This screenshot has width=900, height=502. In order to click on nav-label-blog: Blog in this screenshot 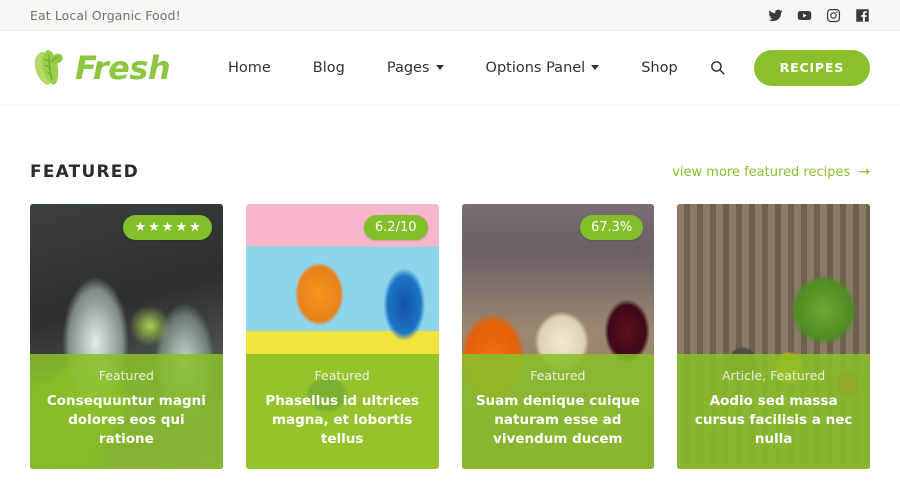, I will do `click(328, 67)`.